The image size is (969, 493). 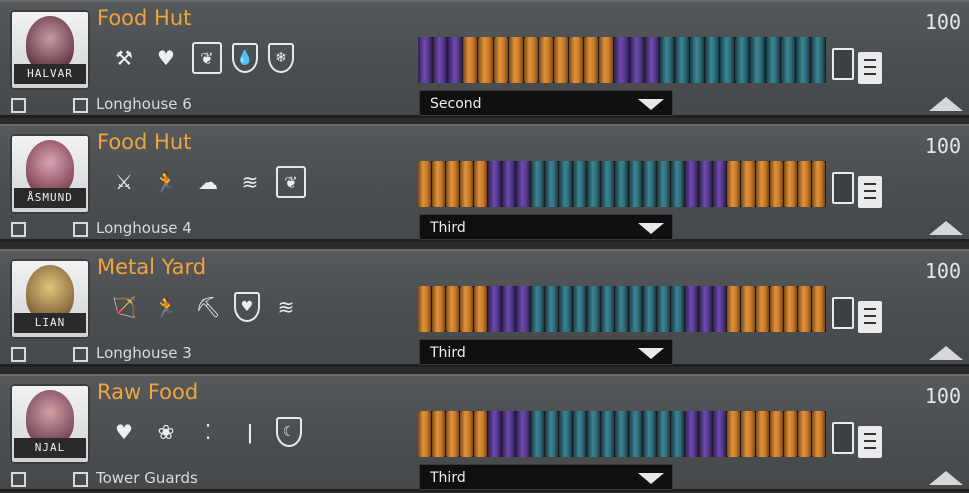 What do you see at coordinates (50, 424) in the screenshot?
I see `villager-portrait: NJAL` at bounding box center [50, 424].